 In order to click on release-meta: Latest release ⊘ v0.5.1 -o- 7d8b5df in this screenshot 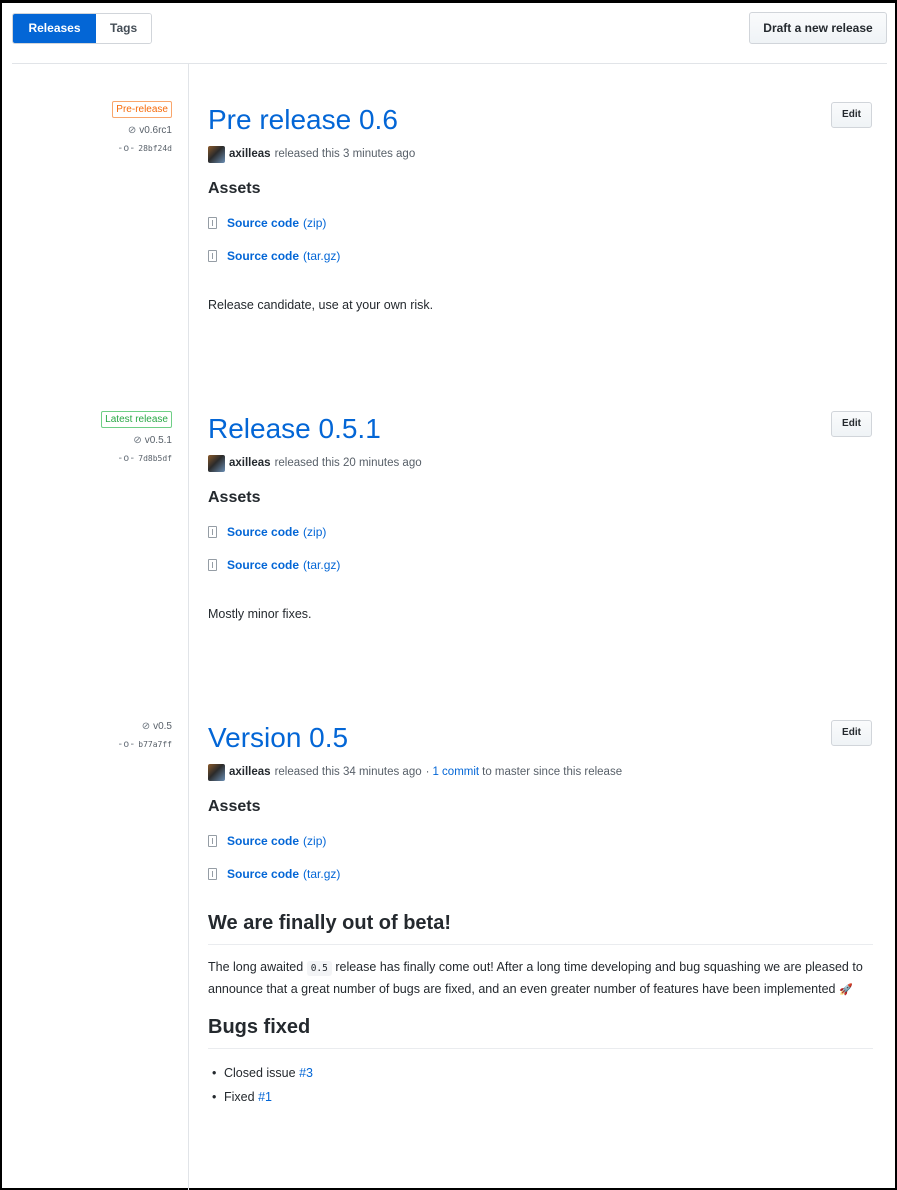, I will do `click(92, 437)`.